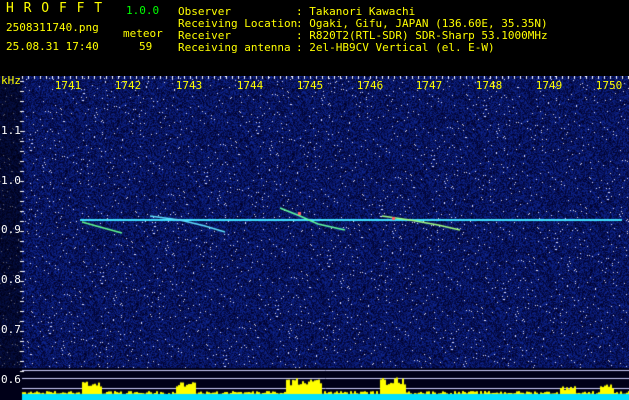 The width and height of the screenshot is (629, 400). Describe the element at coordinates (609, 85) in the screenshot. I see `x-tick-label: 1750` at that location.